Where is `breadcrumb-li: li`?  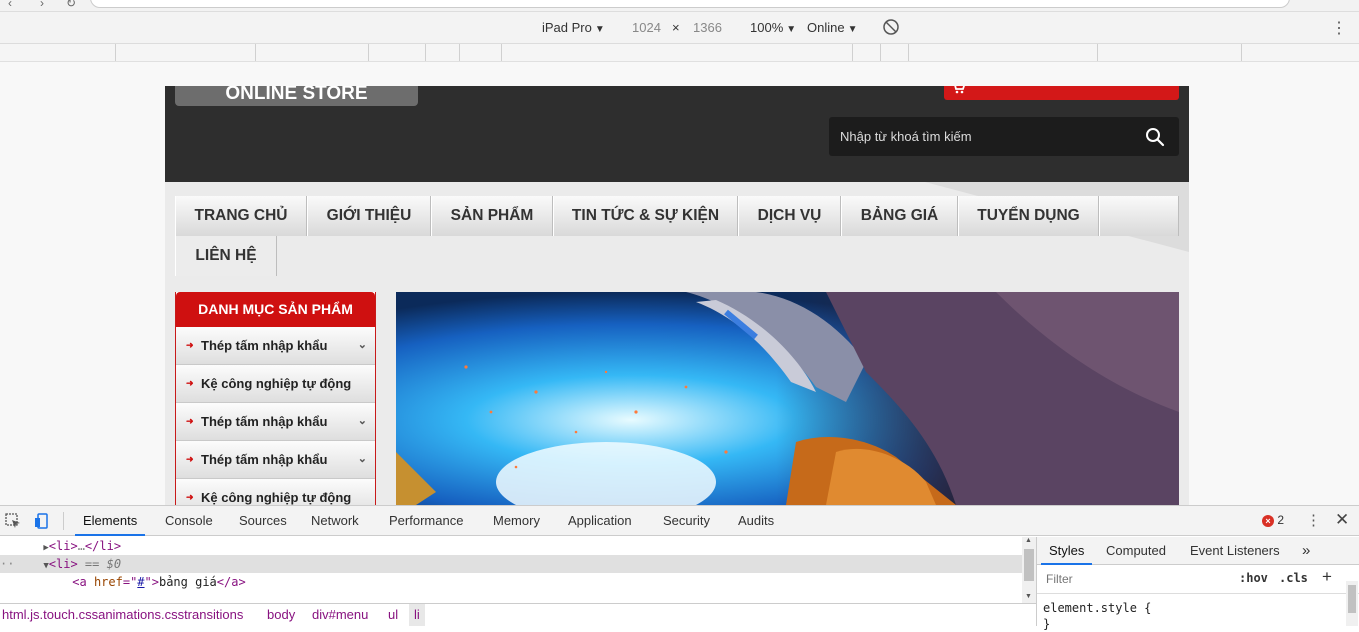 breadcrumb-li: li is located at coordinates (417, 615).